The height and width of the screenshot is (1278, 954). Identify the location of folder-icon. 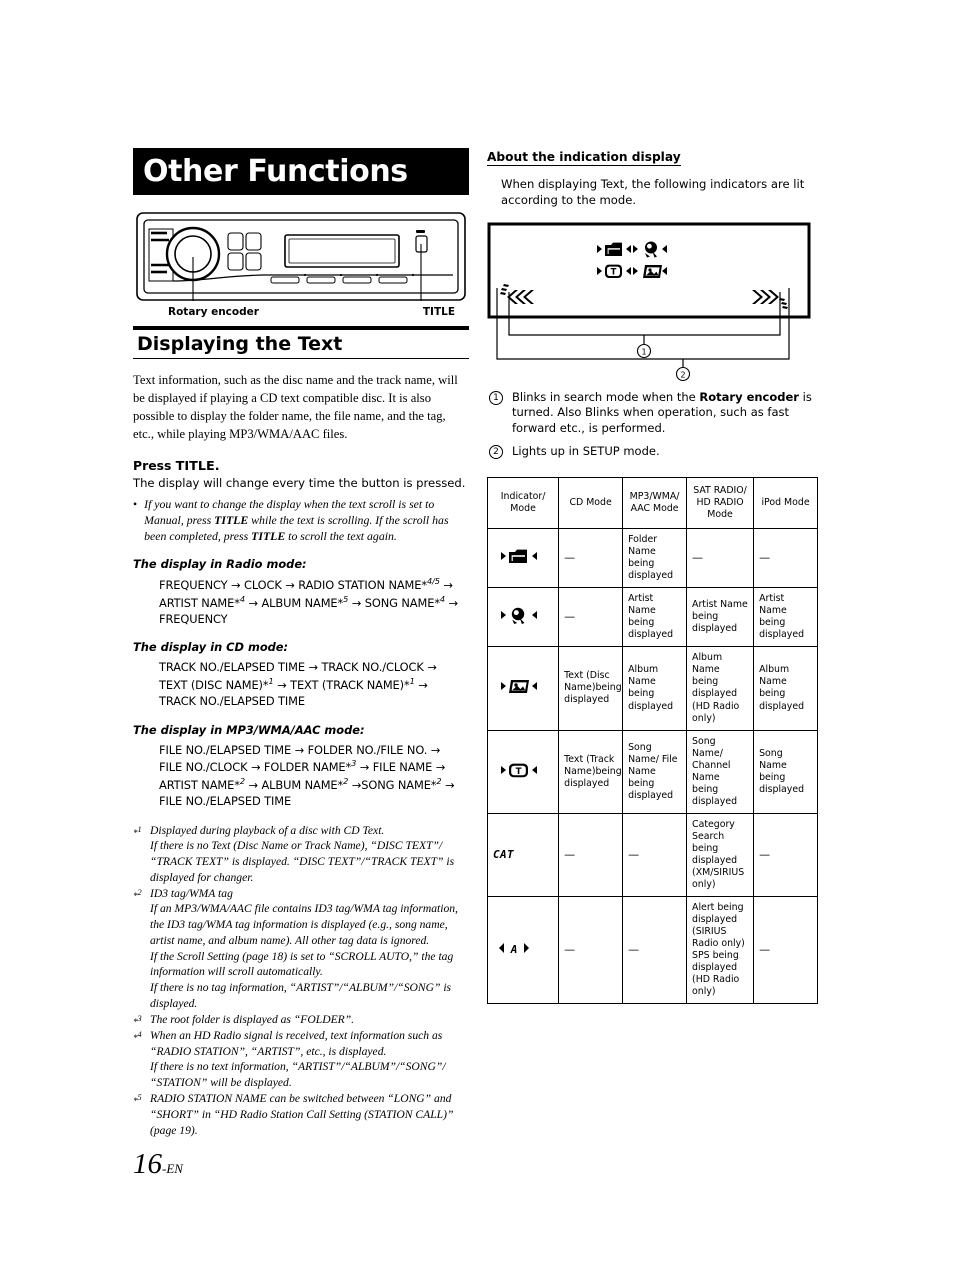
(519, 556).